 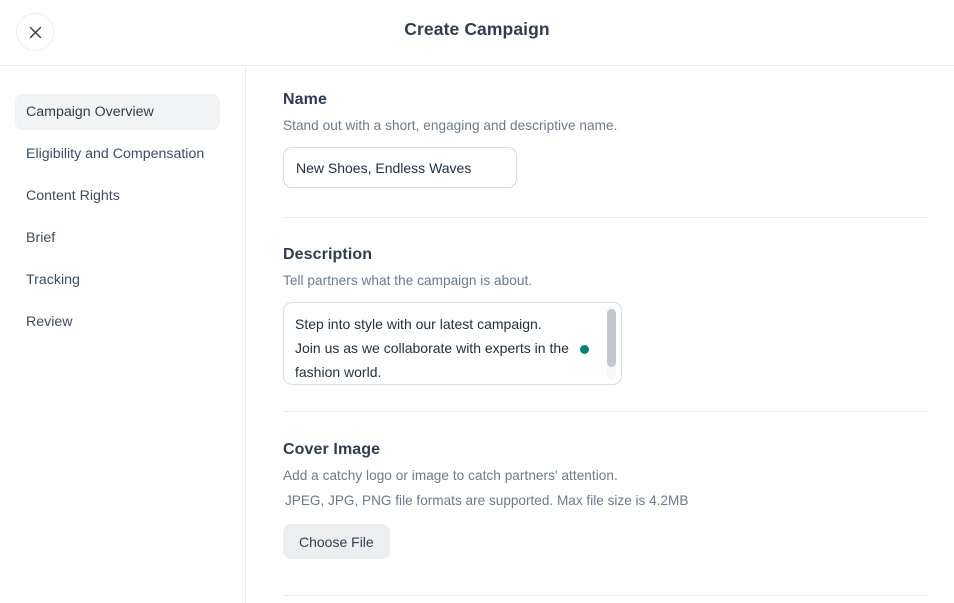 I want to click on description-line: fashion world., so click(x=338, y=372).